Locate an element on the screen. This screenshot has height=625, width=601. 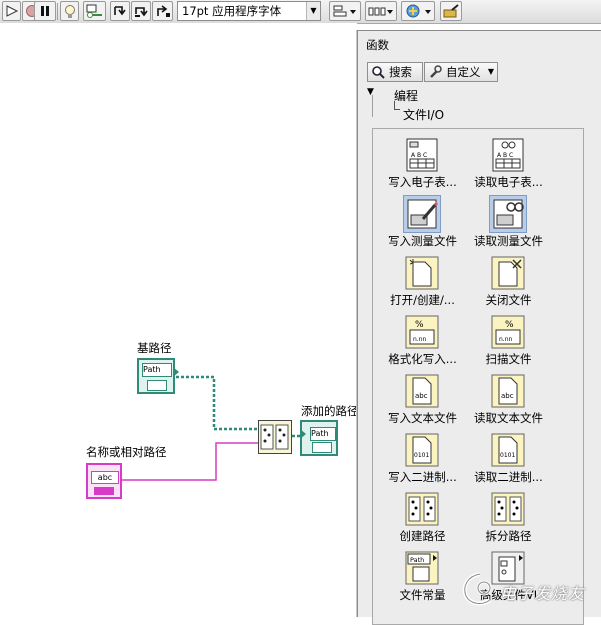
search-button: 搜索 is located at coordinates (395, 72).